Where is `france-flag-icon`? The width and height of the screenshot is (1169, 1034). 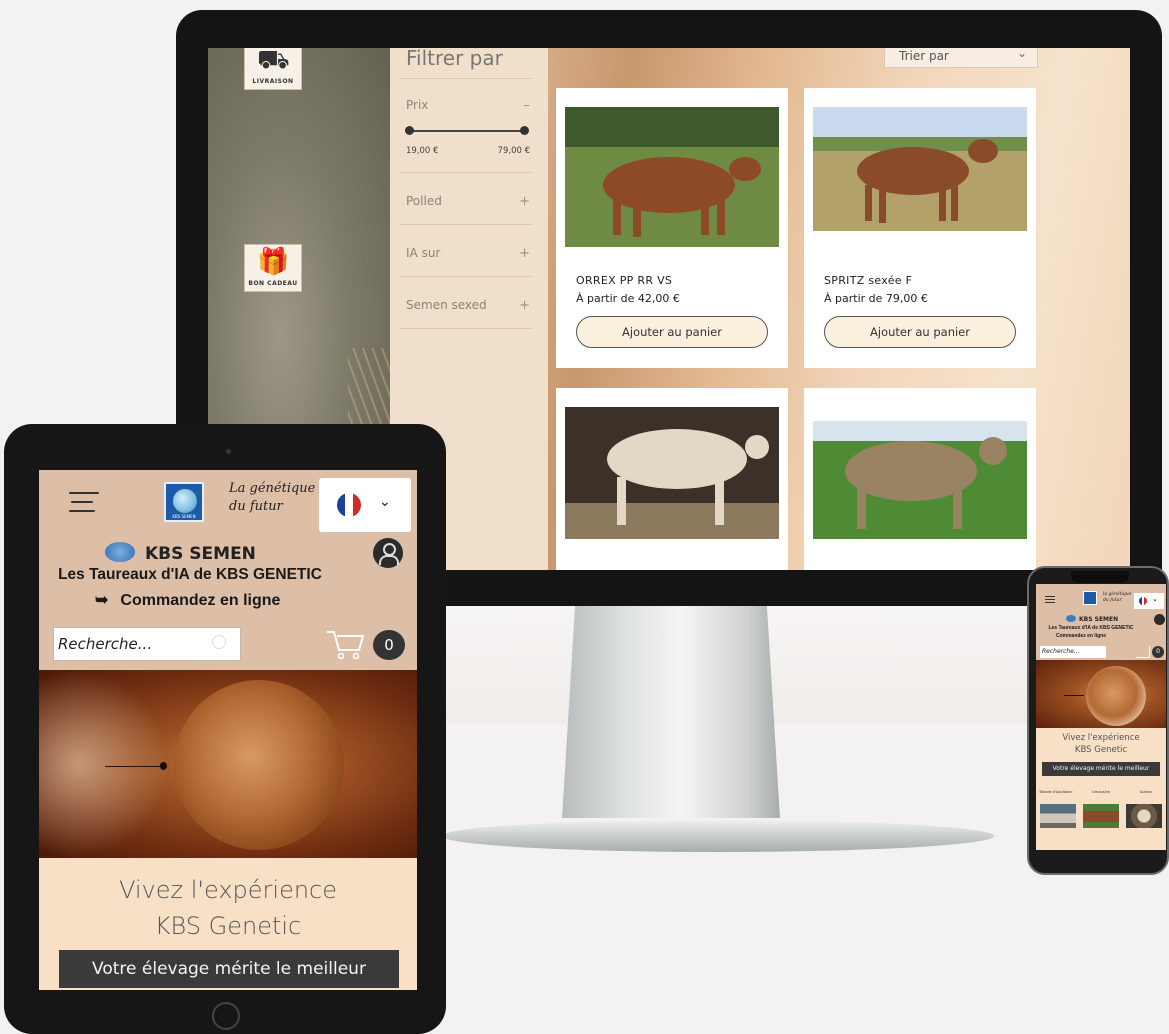 france-flag-icon is located at coordinates (349, 505).